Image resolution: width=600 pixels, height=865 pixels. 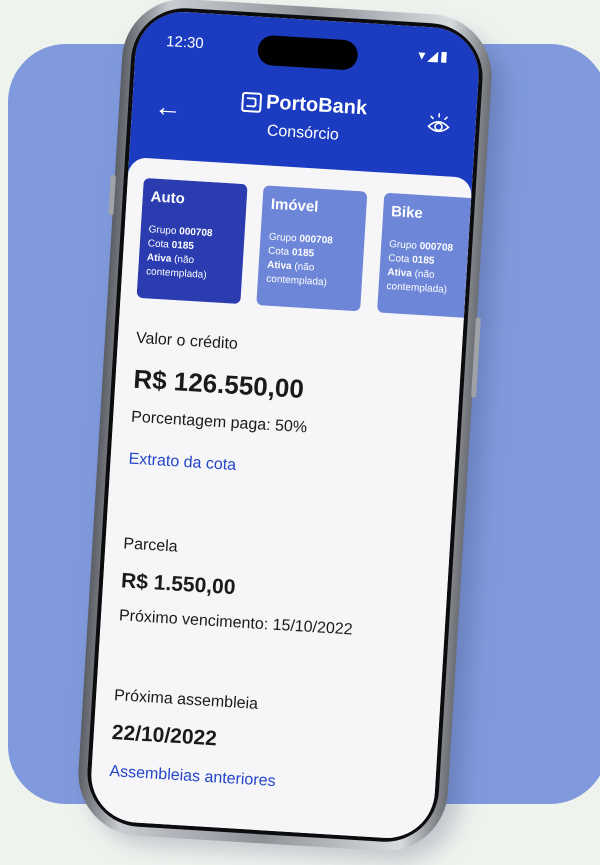 What do you see at coordinates (185, 42) in the screenshot?
I see `status-time: 12:30` at bounding box center [185, 42].